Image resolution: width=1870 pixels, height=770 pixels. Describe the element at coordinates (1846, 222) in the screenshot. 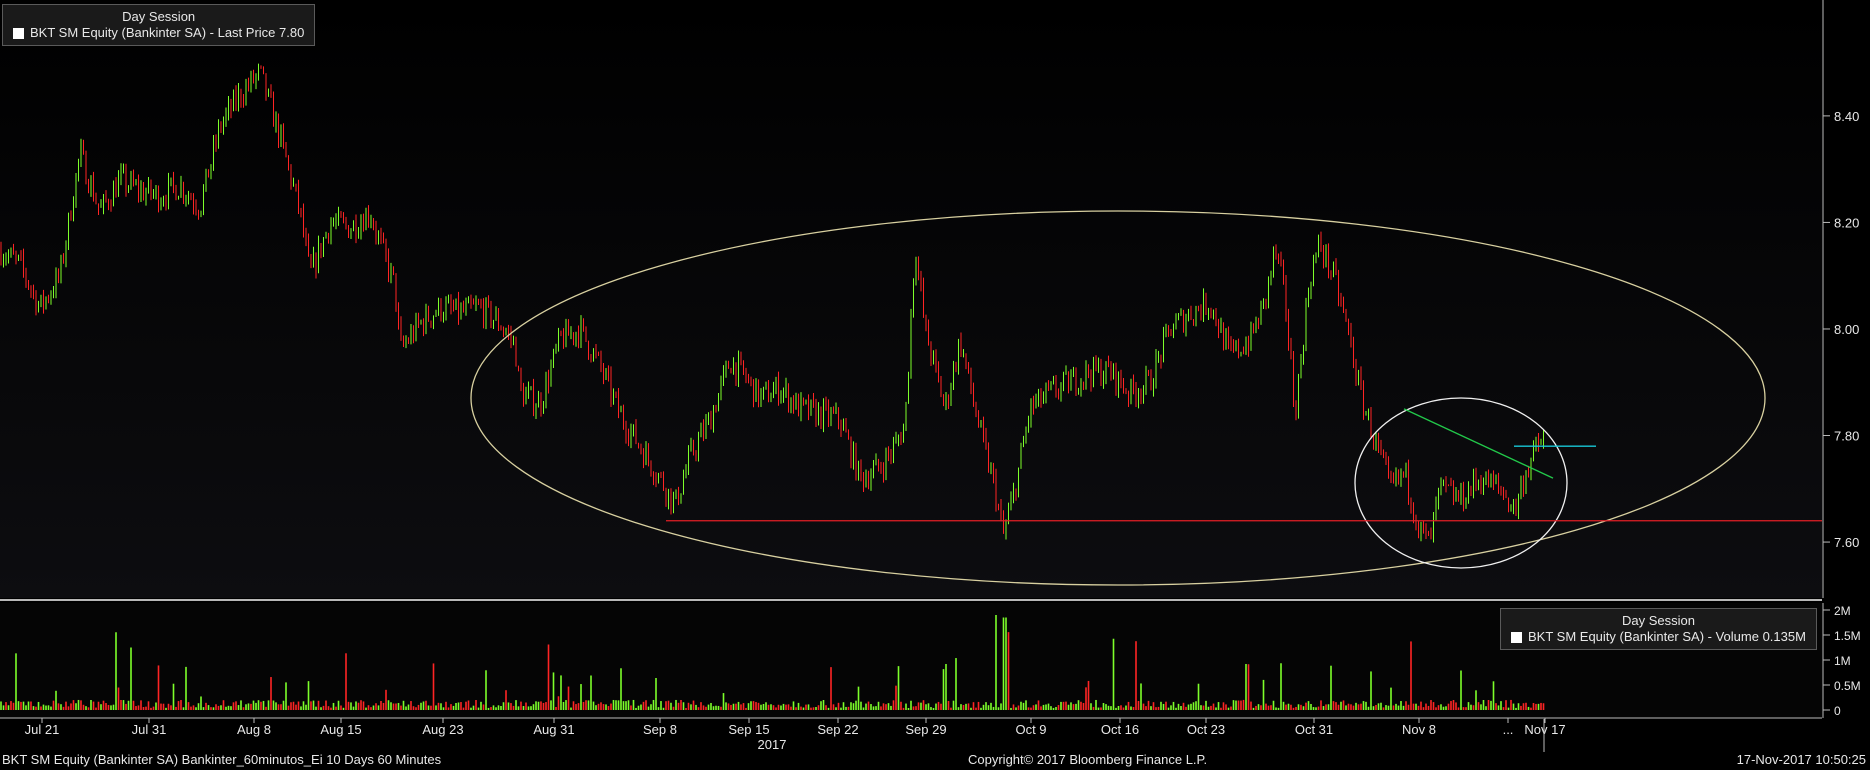

I see `price-tick-label: 8.20` at that location.